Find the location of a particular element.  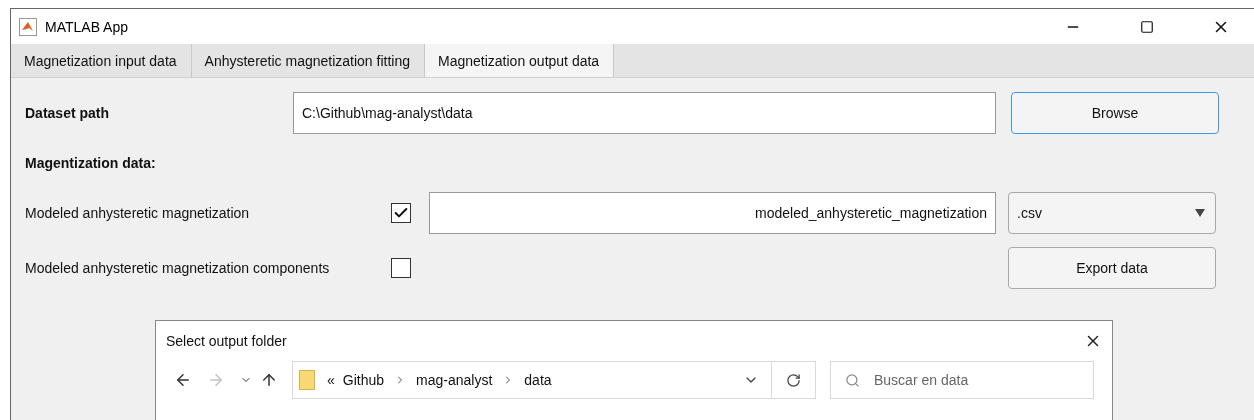

section-heading: Magentization data: is located at coordinates (91, 163).